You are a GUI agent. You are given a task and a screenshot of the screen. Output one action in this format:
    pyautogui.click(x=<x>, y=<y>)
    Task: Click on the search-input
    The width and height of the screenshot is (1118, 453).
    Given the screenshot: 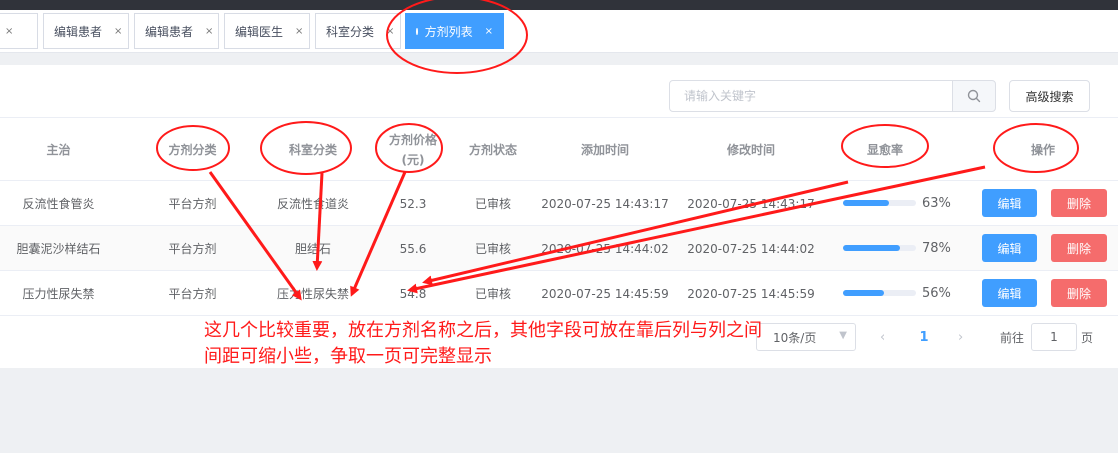 What is the action you would take?
    pyautogui.click(x=811, y=96)
    